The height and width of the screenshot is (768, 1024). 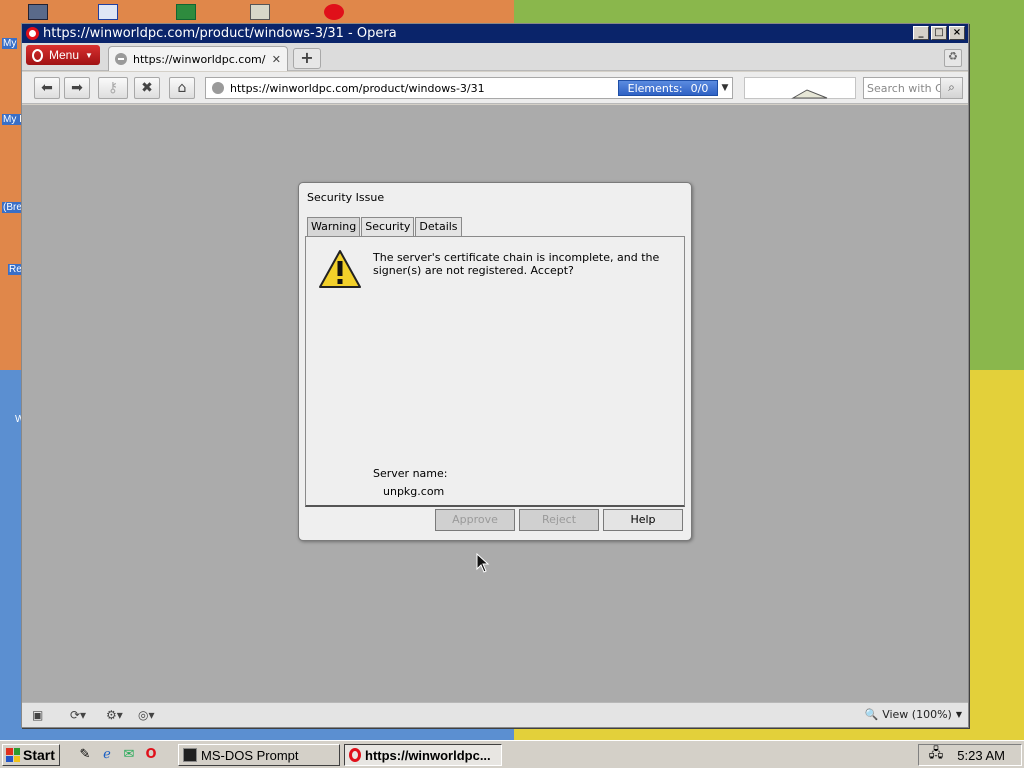 I want to click on home-icon: ⌂, so click(x=182, y=88).